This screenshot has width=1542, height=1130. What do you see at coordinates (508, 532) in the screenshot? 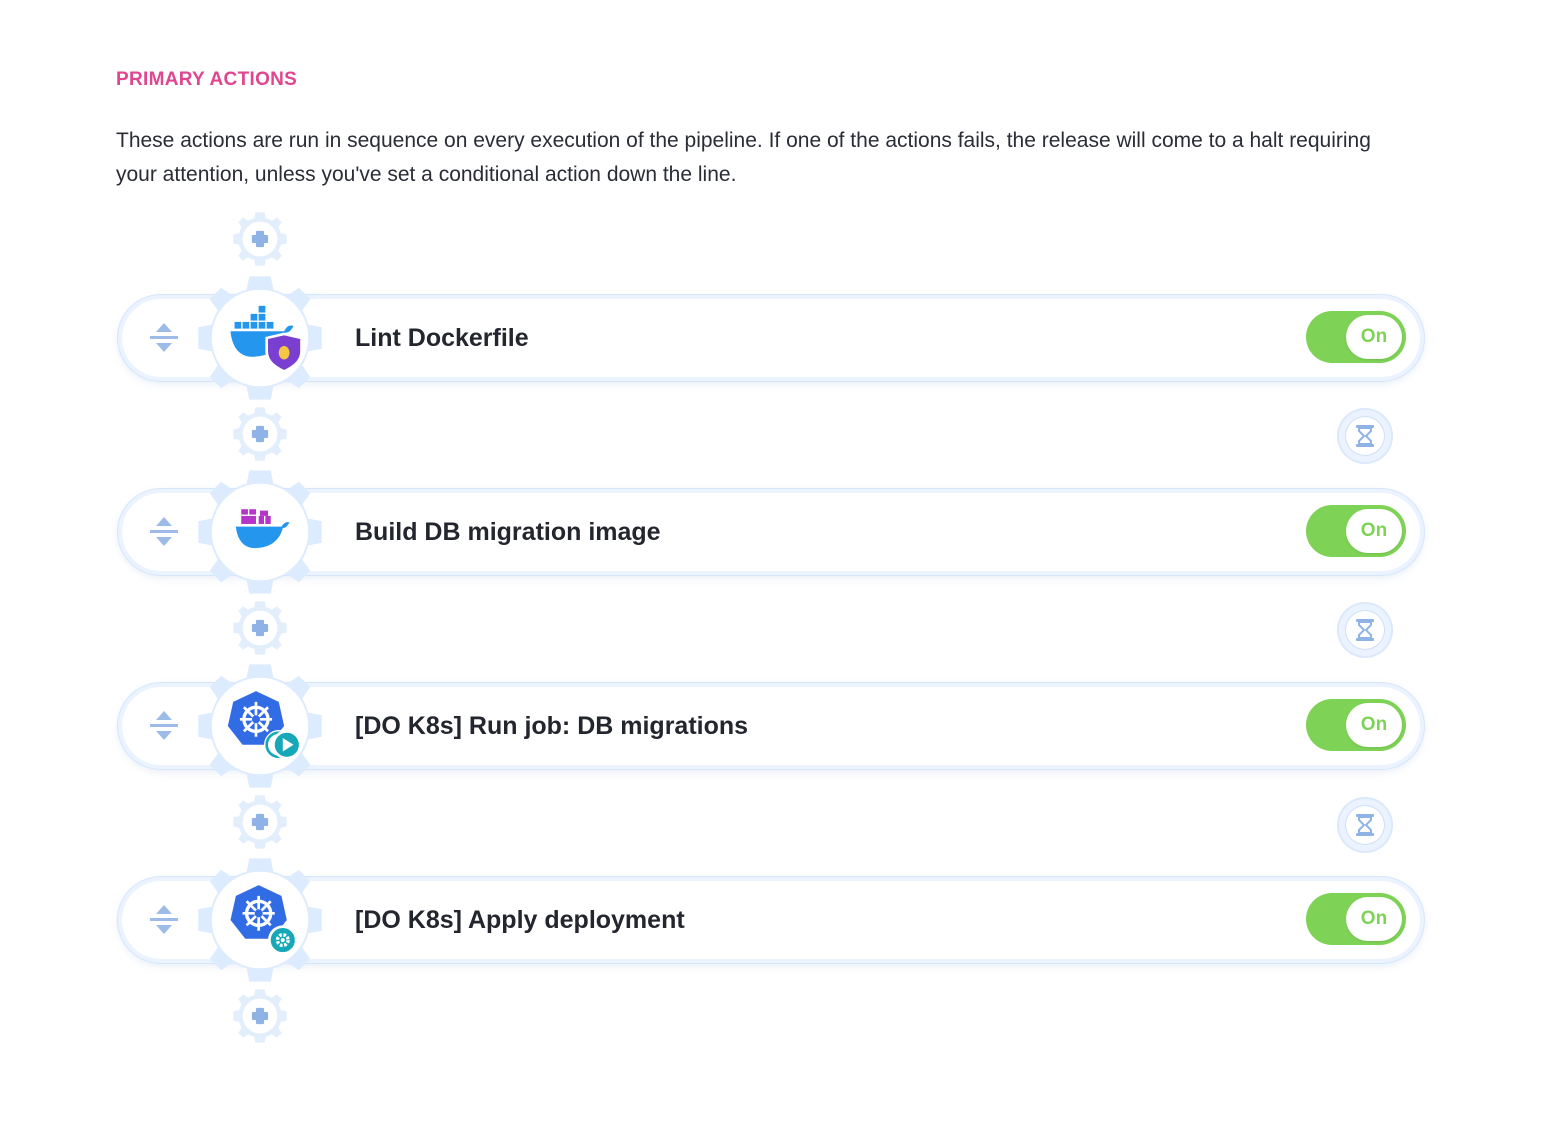
I see `action-name: Build DB migration image` at bounding box center [508, 532].